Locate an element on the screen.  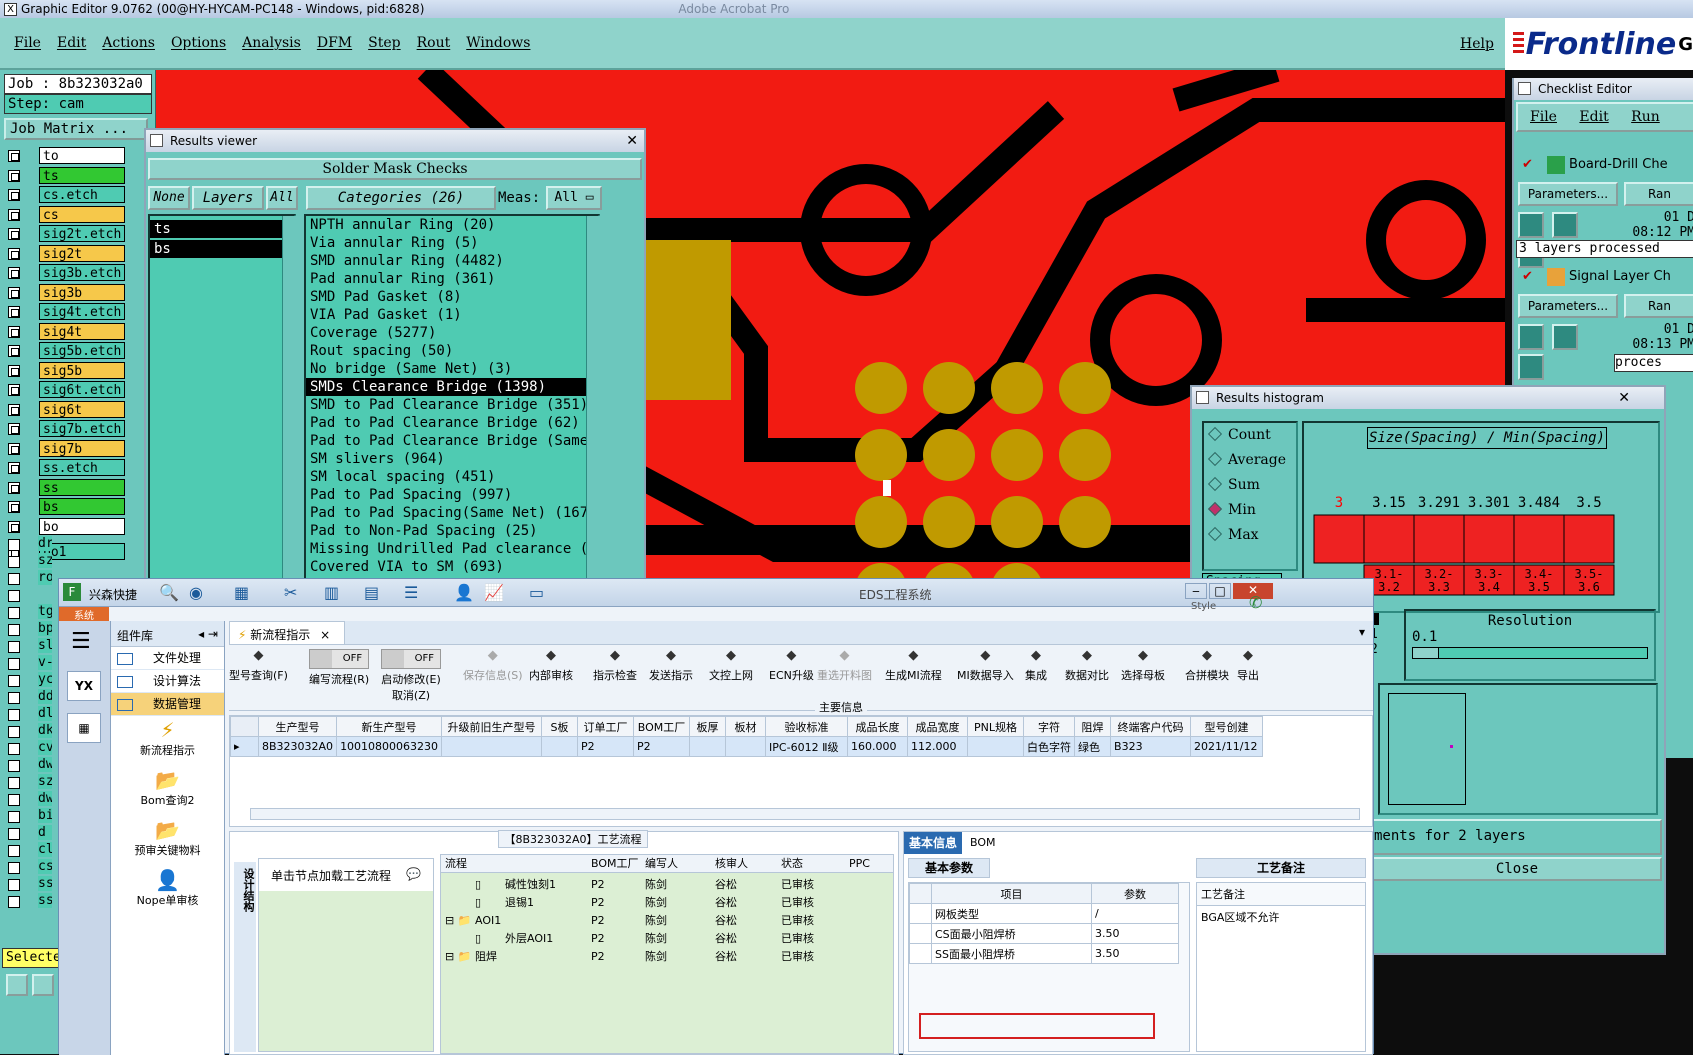
checklist-menu-run: Run is located at coordinates (1645, 117).